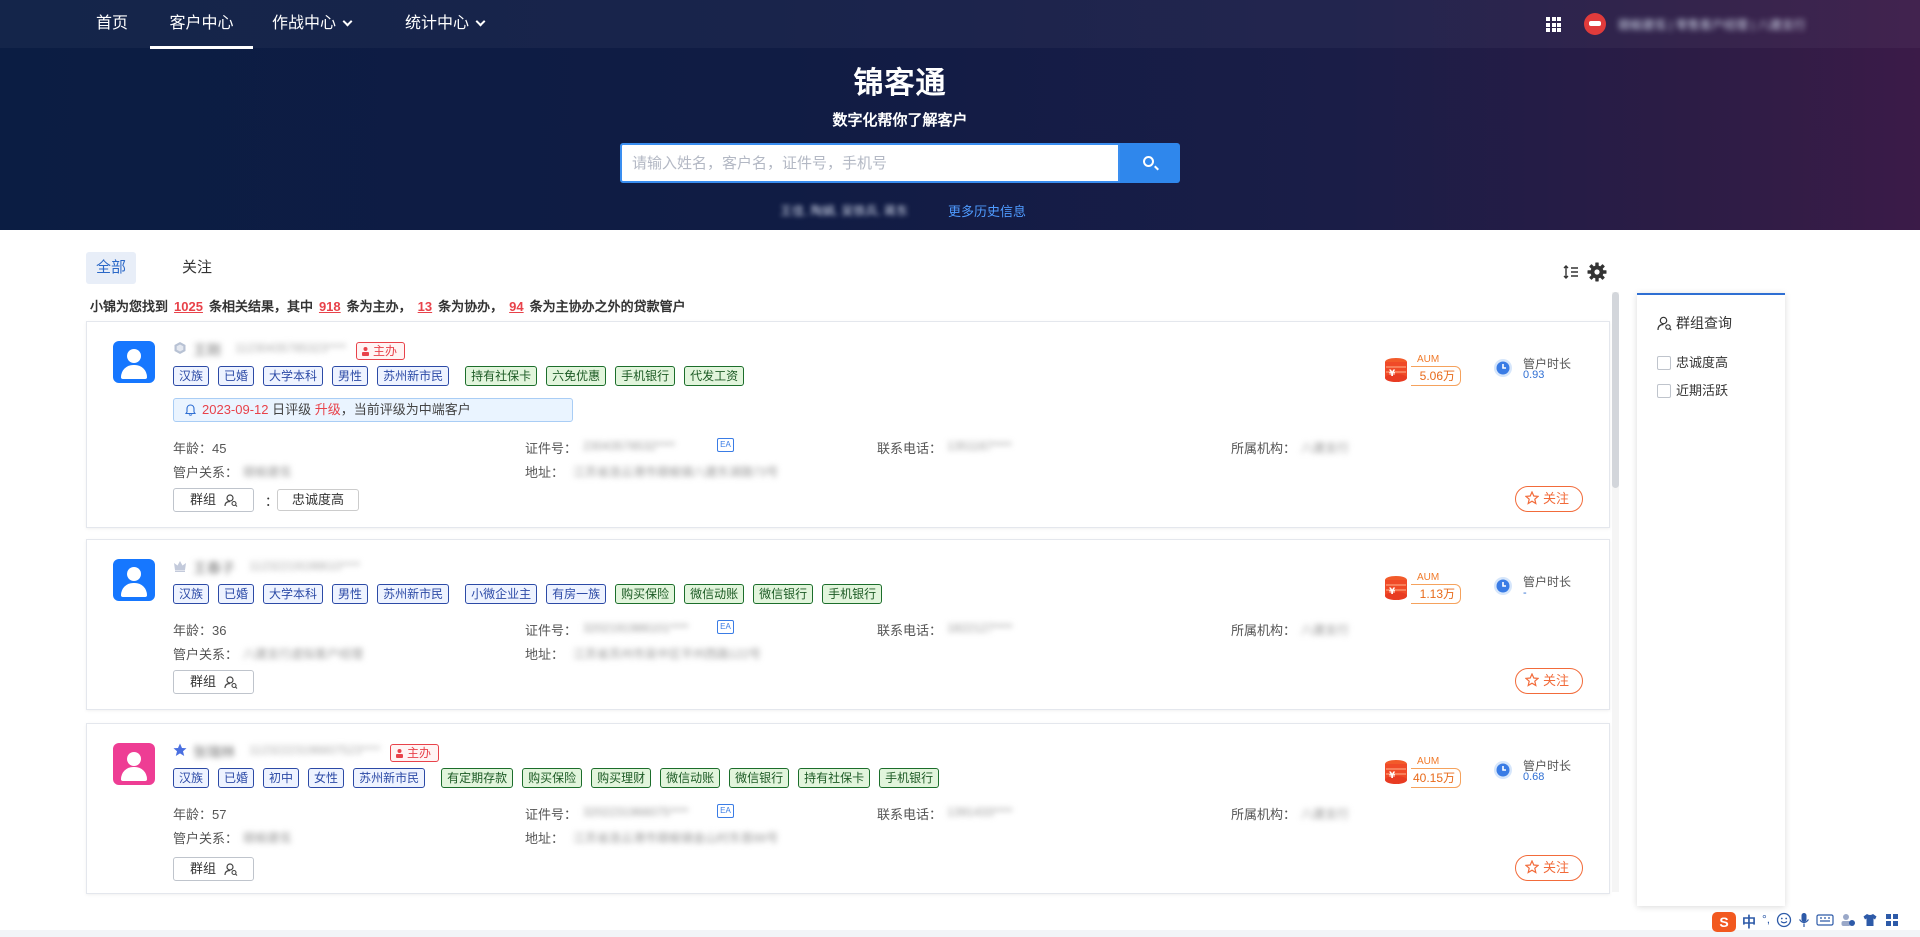 This screenshot has height=937, width=1920. Describe the element at coordinates (235, 409) in the screenshot. I see `notice-date: 2023-09-12` at that location.